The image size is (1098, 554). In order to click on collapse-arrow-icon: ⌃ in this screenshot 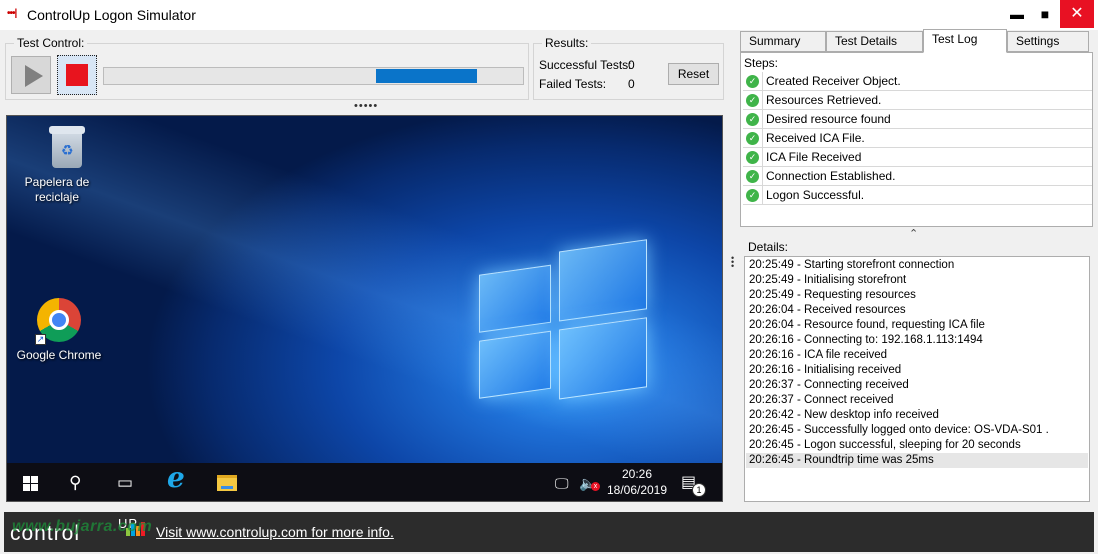, I will do `click(913, 233)`.